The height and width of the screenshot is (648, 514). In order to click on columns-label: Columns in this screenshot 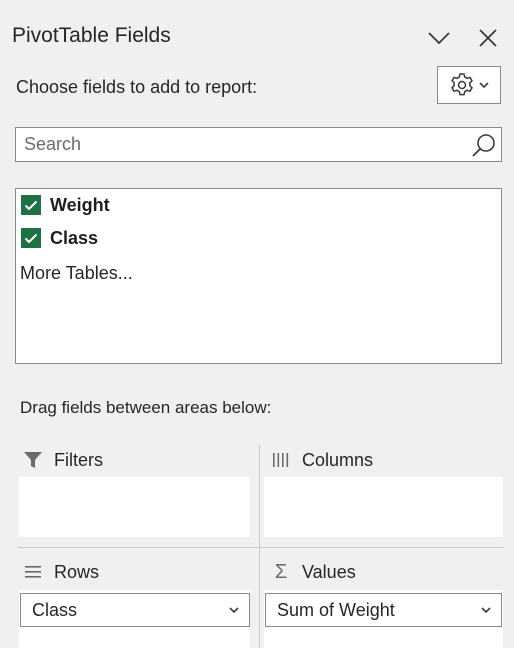, I will do `click(338, 459)`.